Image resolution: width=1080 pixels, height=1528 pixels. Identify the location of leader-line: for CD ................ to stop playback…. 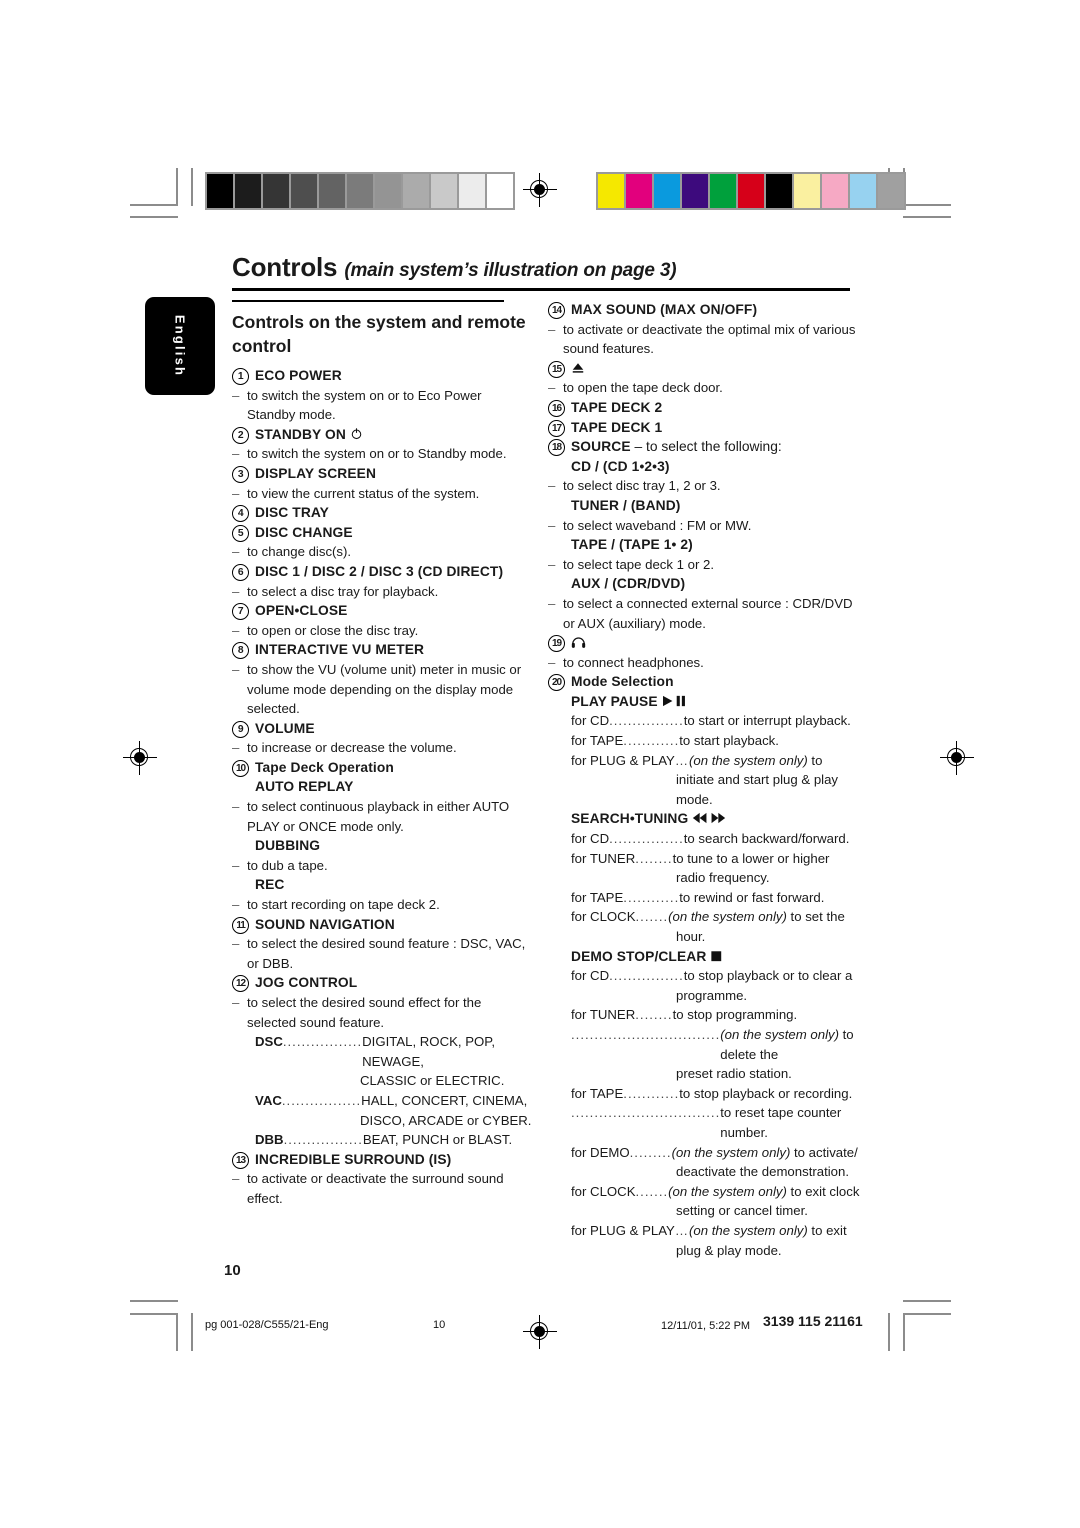
(715, 976).